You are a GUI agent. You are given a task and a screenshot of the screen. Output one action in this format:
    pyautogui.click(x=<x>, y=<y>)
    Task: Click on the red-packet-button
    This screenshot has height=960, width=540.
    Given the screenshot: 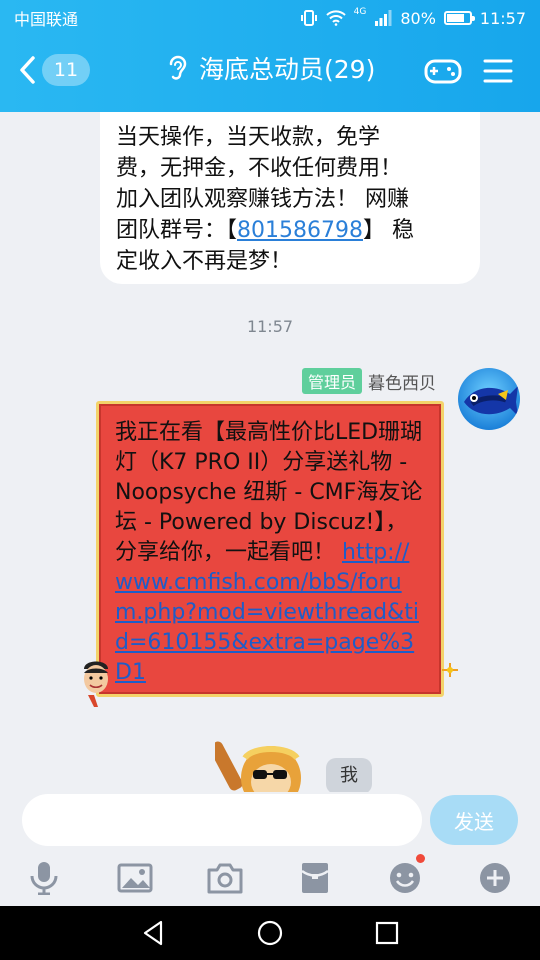 What is the action you would take?
    pyautogui.click(x=315, y=878)
    